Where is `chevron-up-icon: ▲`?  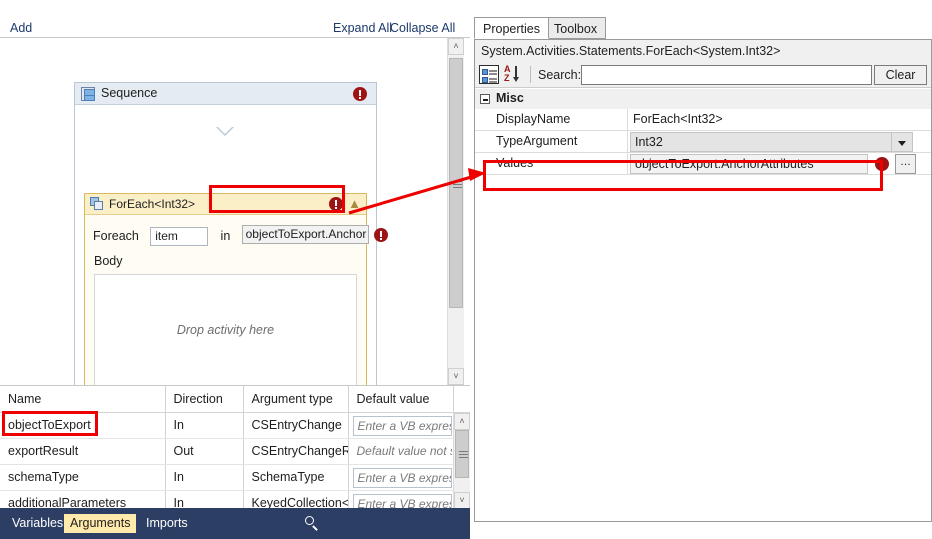 chevron-up-icon: ▲ is located at coordinates (354, 203).